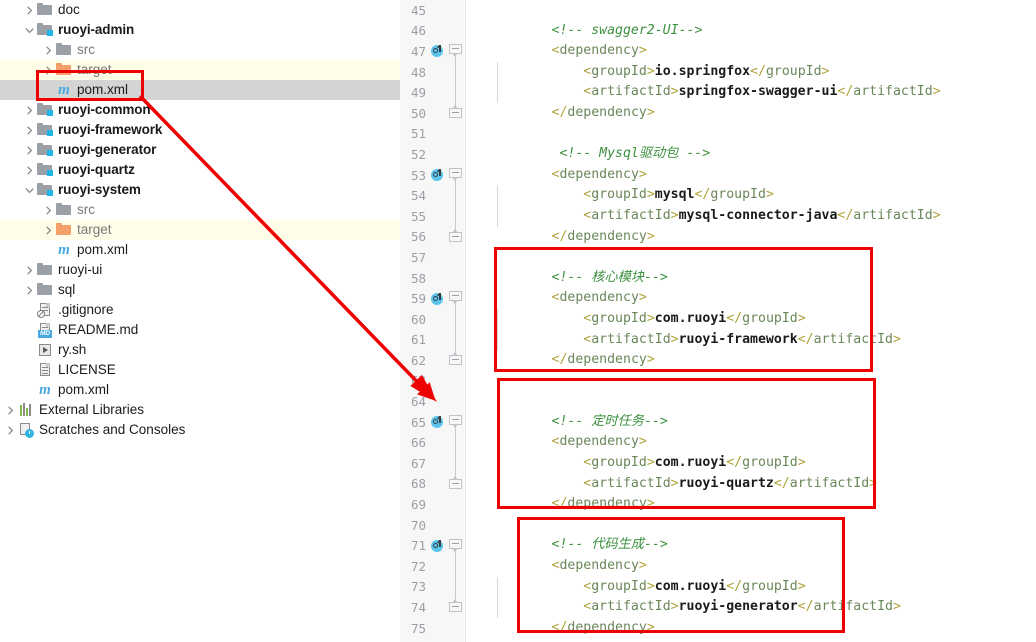 The image size is (1036, 642). Describe the element at coordinates (200, 310) in the screenshot. I see `tree-item-gitignore: .gitignore` at that location.